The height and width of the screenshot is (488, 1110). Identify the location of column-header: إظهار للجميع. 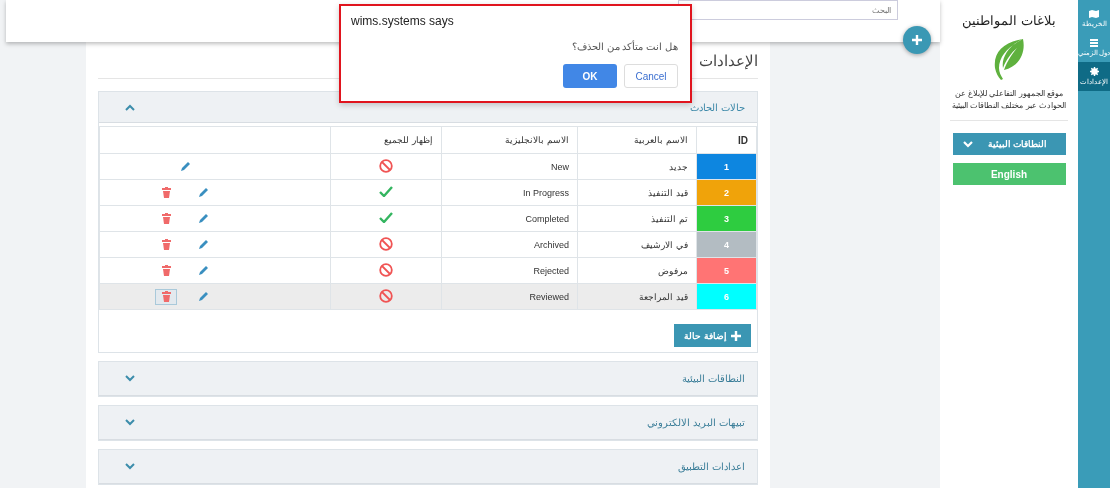
(386, 140).